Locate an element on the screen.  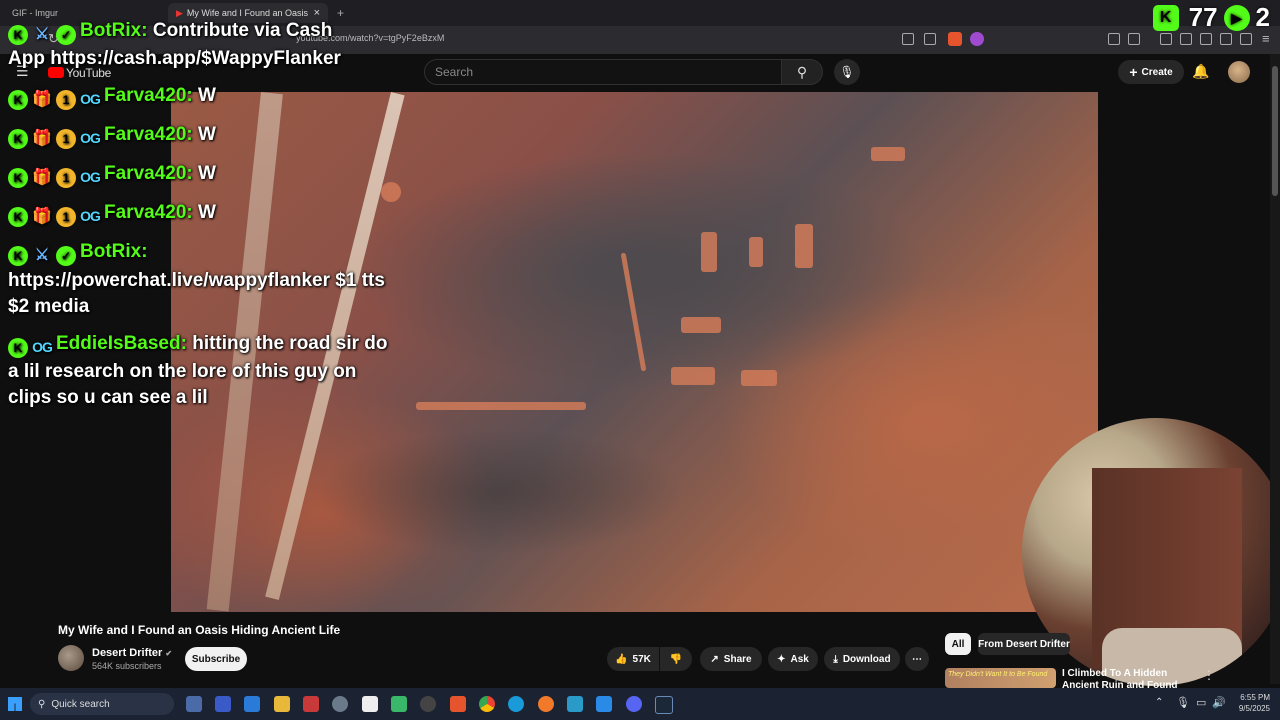
recommended-more-icon: ⋮ is located at coordinates (1209, 675).